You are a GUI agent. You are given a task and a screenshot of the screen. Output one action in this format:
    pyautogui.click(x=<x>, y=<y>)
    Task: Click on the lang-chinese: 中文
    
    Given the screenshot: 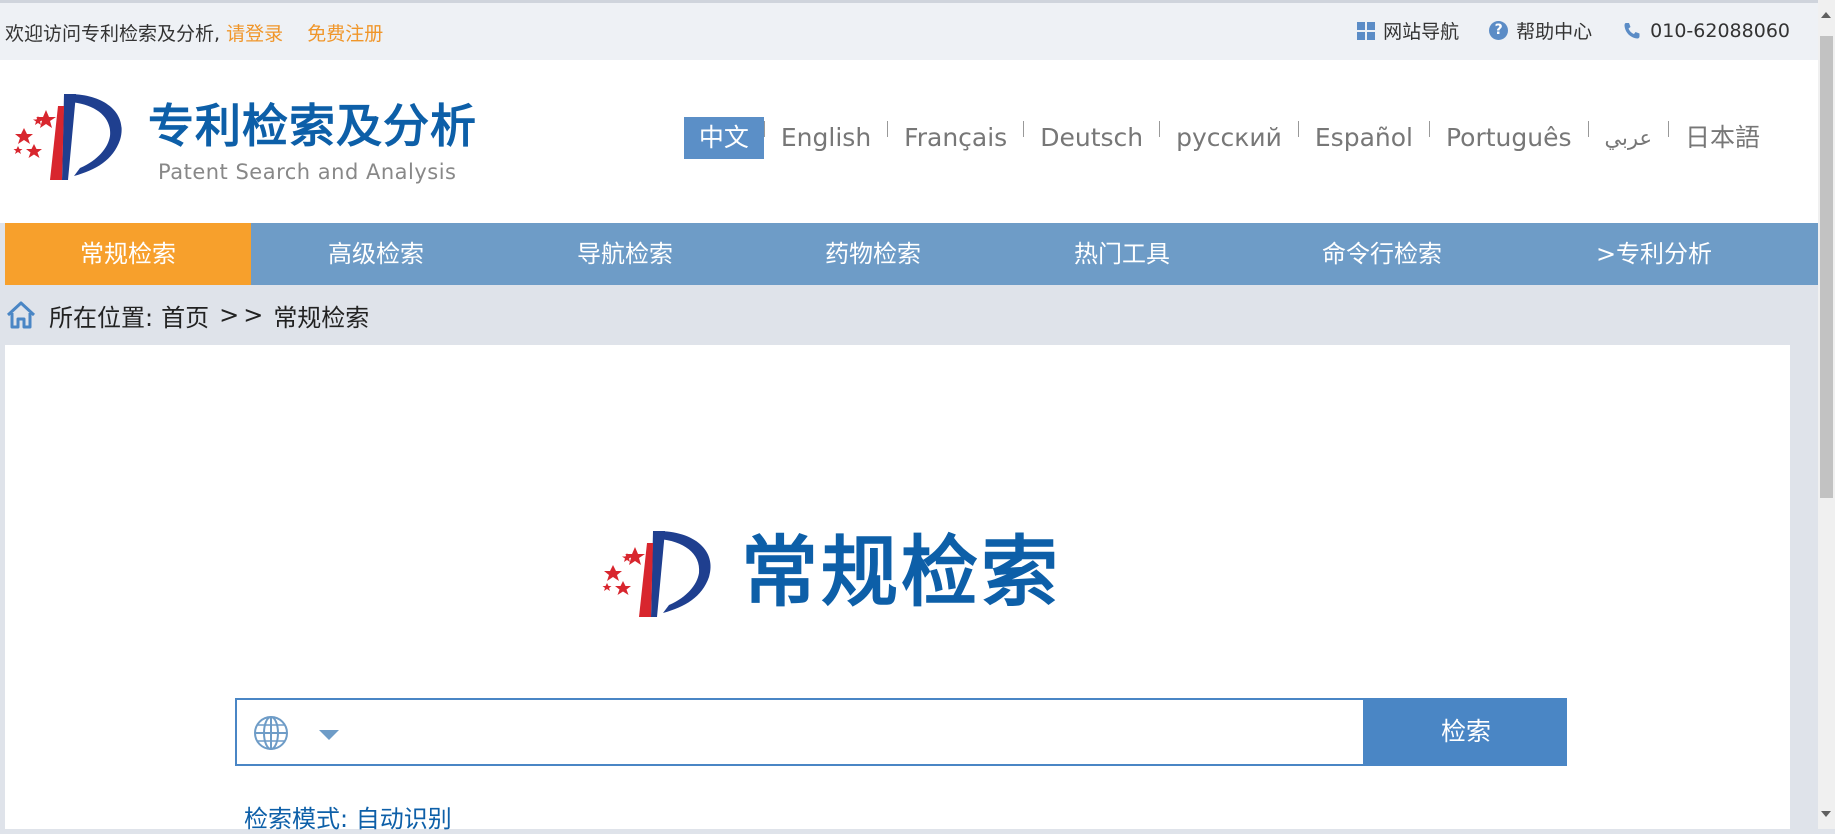 What is the action you would take?
    pyautogui.click(x=723, y=138)
    